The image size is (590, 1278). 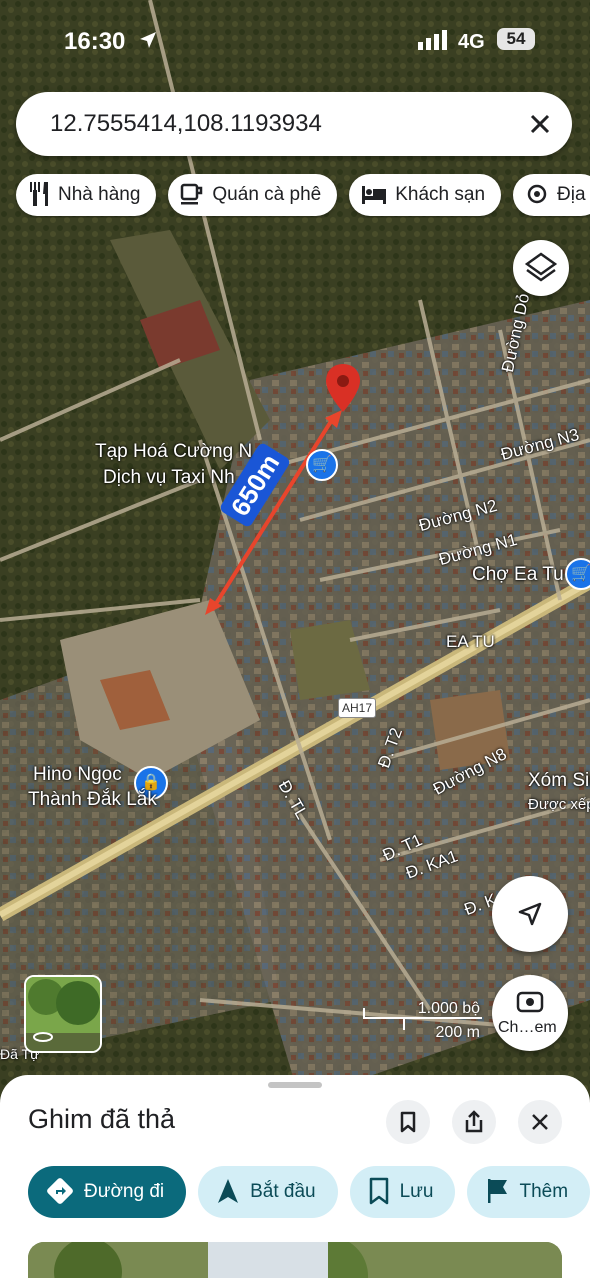 I want to click on sheet-drag-handle, so click(x=295, y=1085).